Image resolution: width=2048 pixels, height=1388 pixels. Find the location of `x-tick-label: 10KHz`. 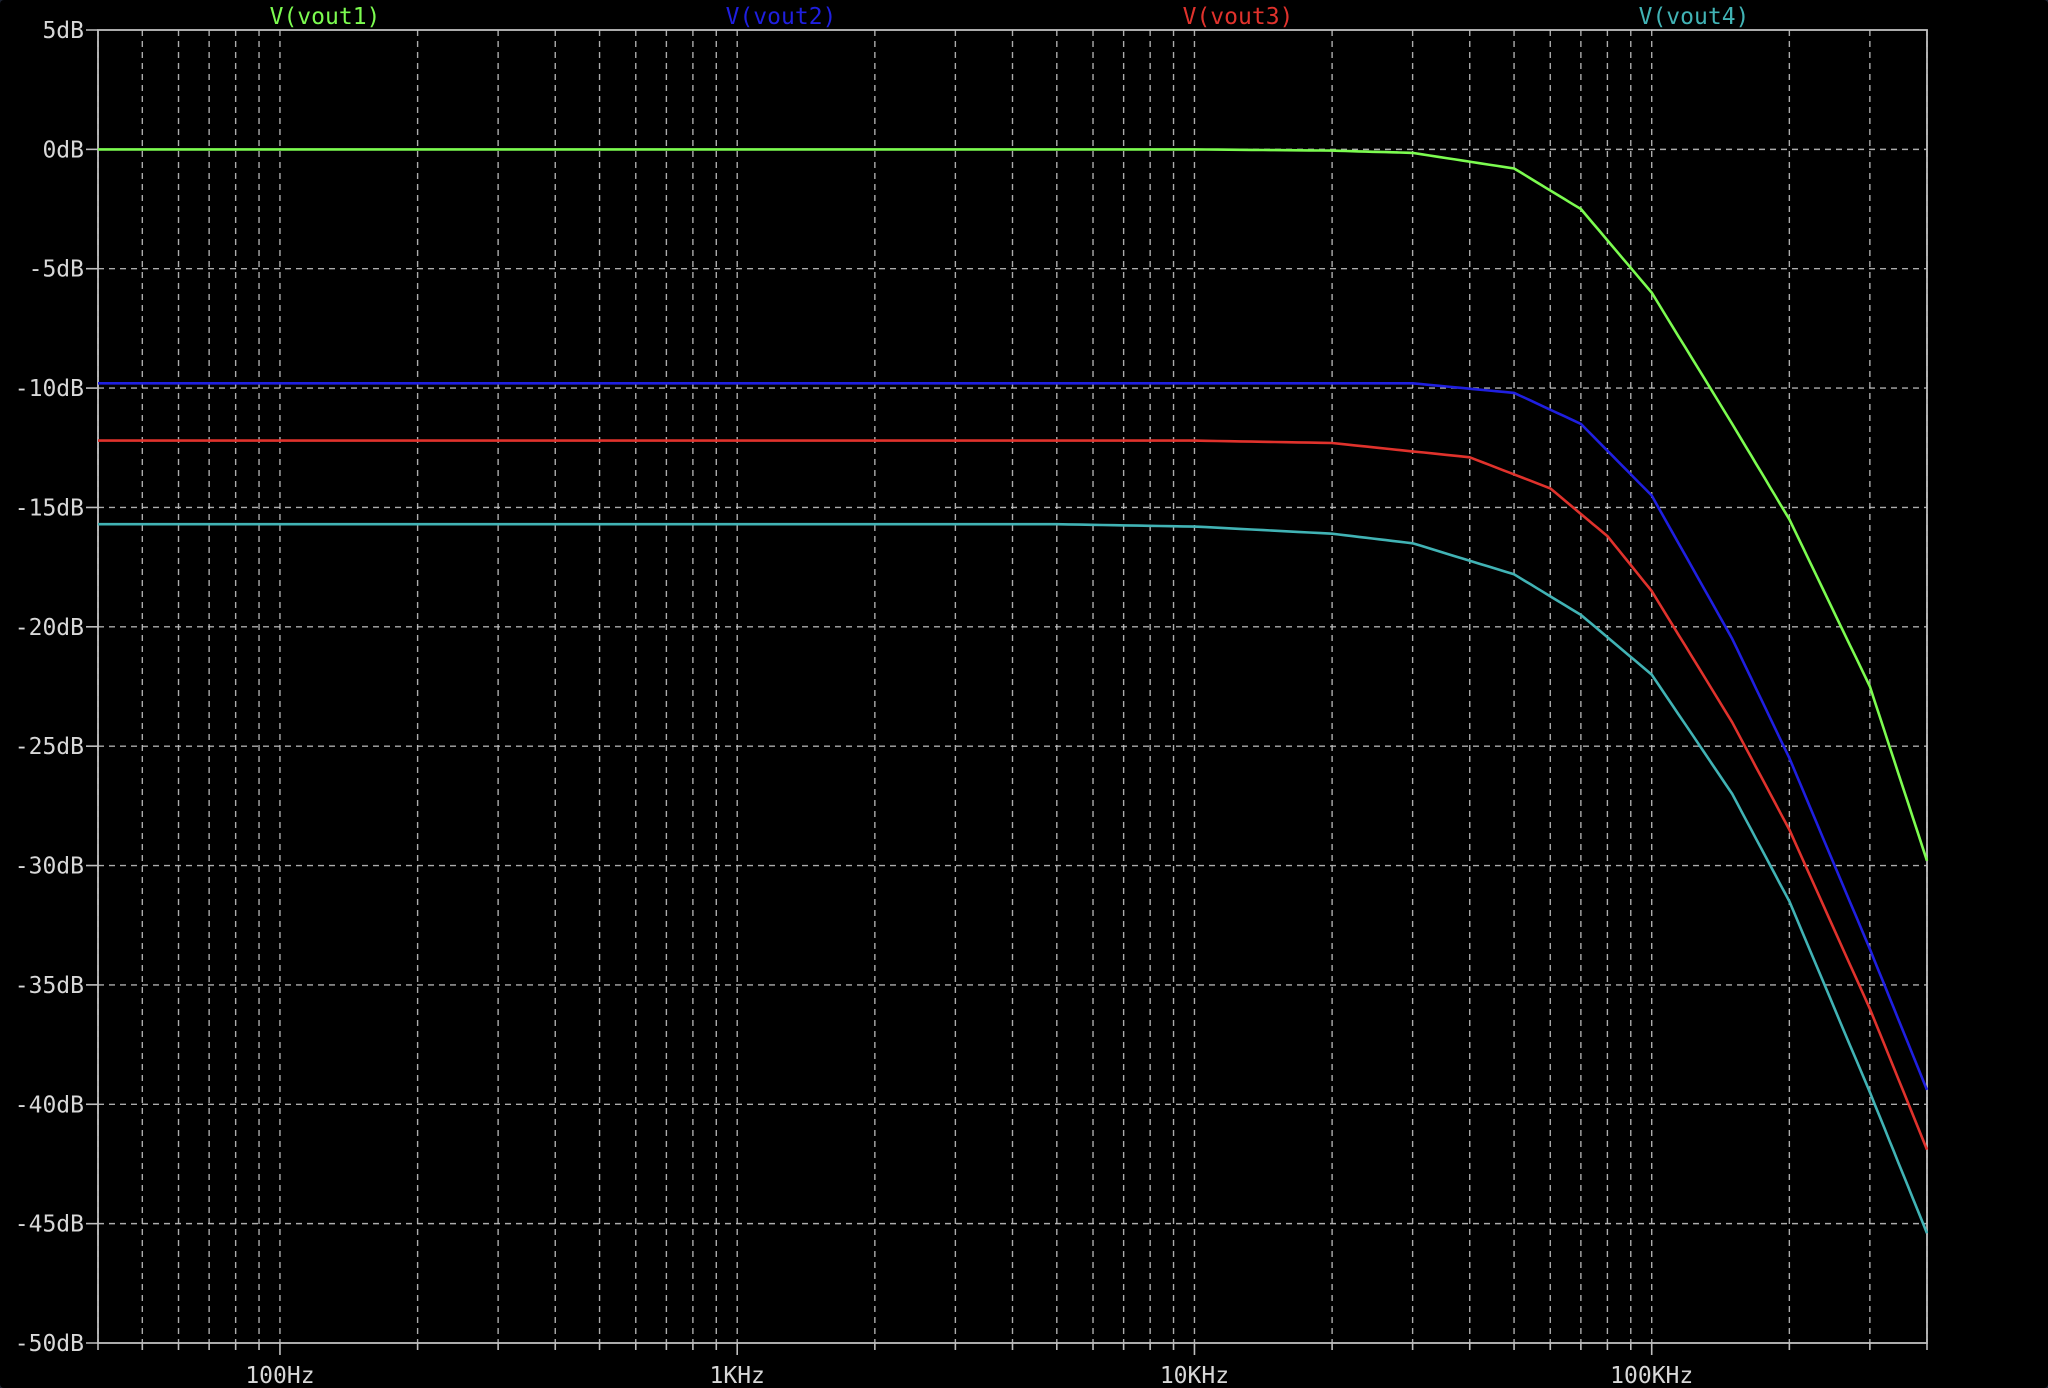

x-tick-label: 10KHz is located at coordinates (1194, 1375).